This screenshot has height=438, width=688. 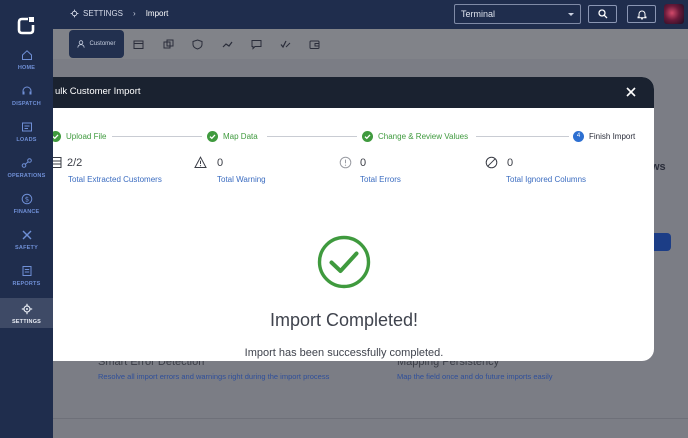 What do you see at coordinates (370, 418) in the screenshot?
I see `divider` at bounding box center [370, 418].